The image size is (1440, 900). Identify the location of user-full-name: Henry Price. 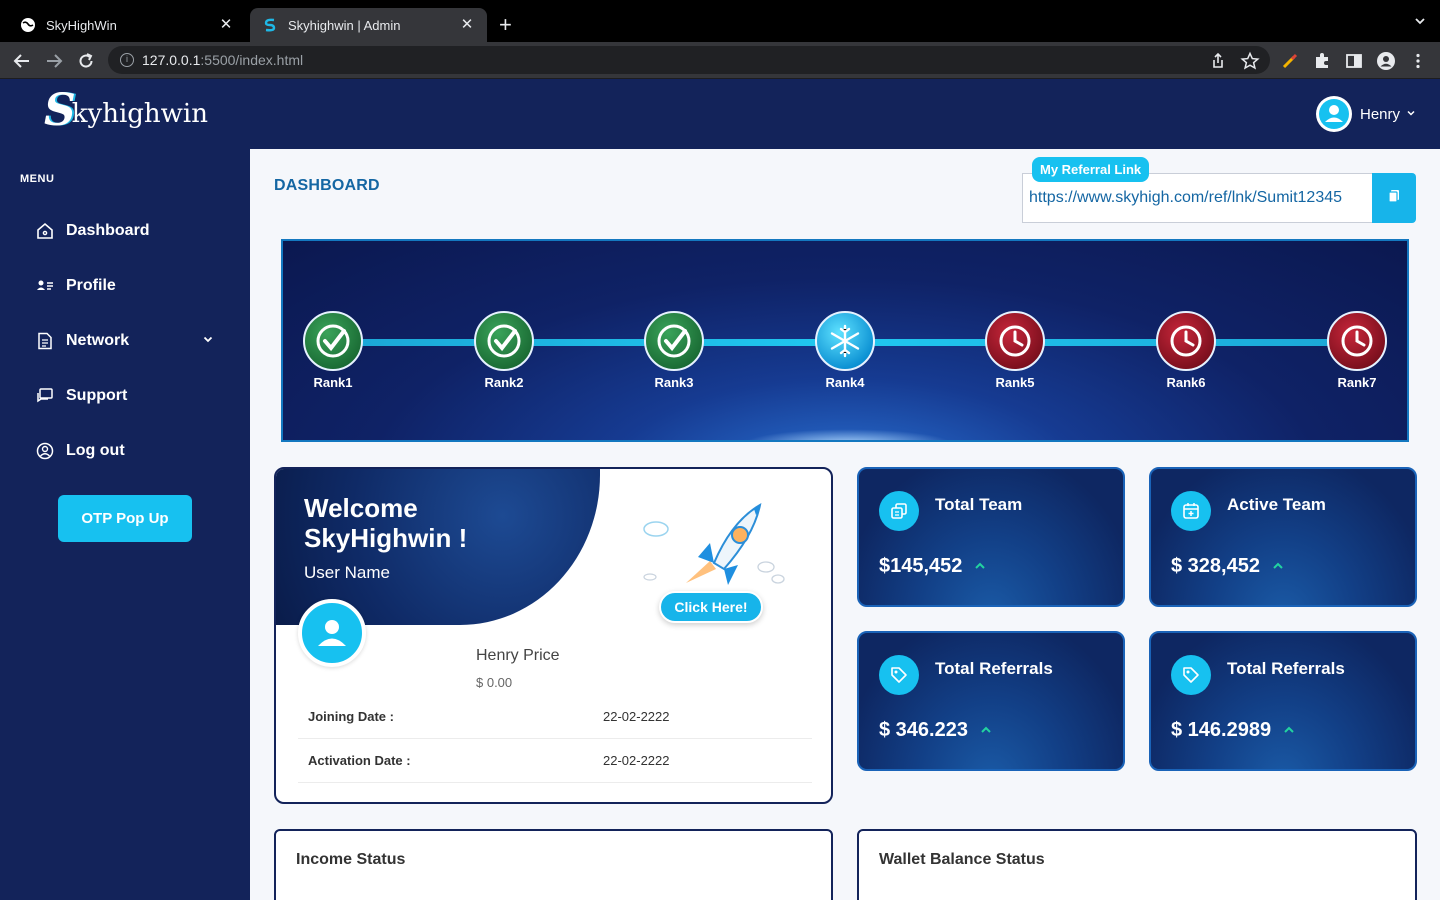
(518, 655).